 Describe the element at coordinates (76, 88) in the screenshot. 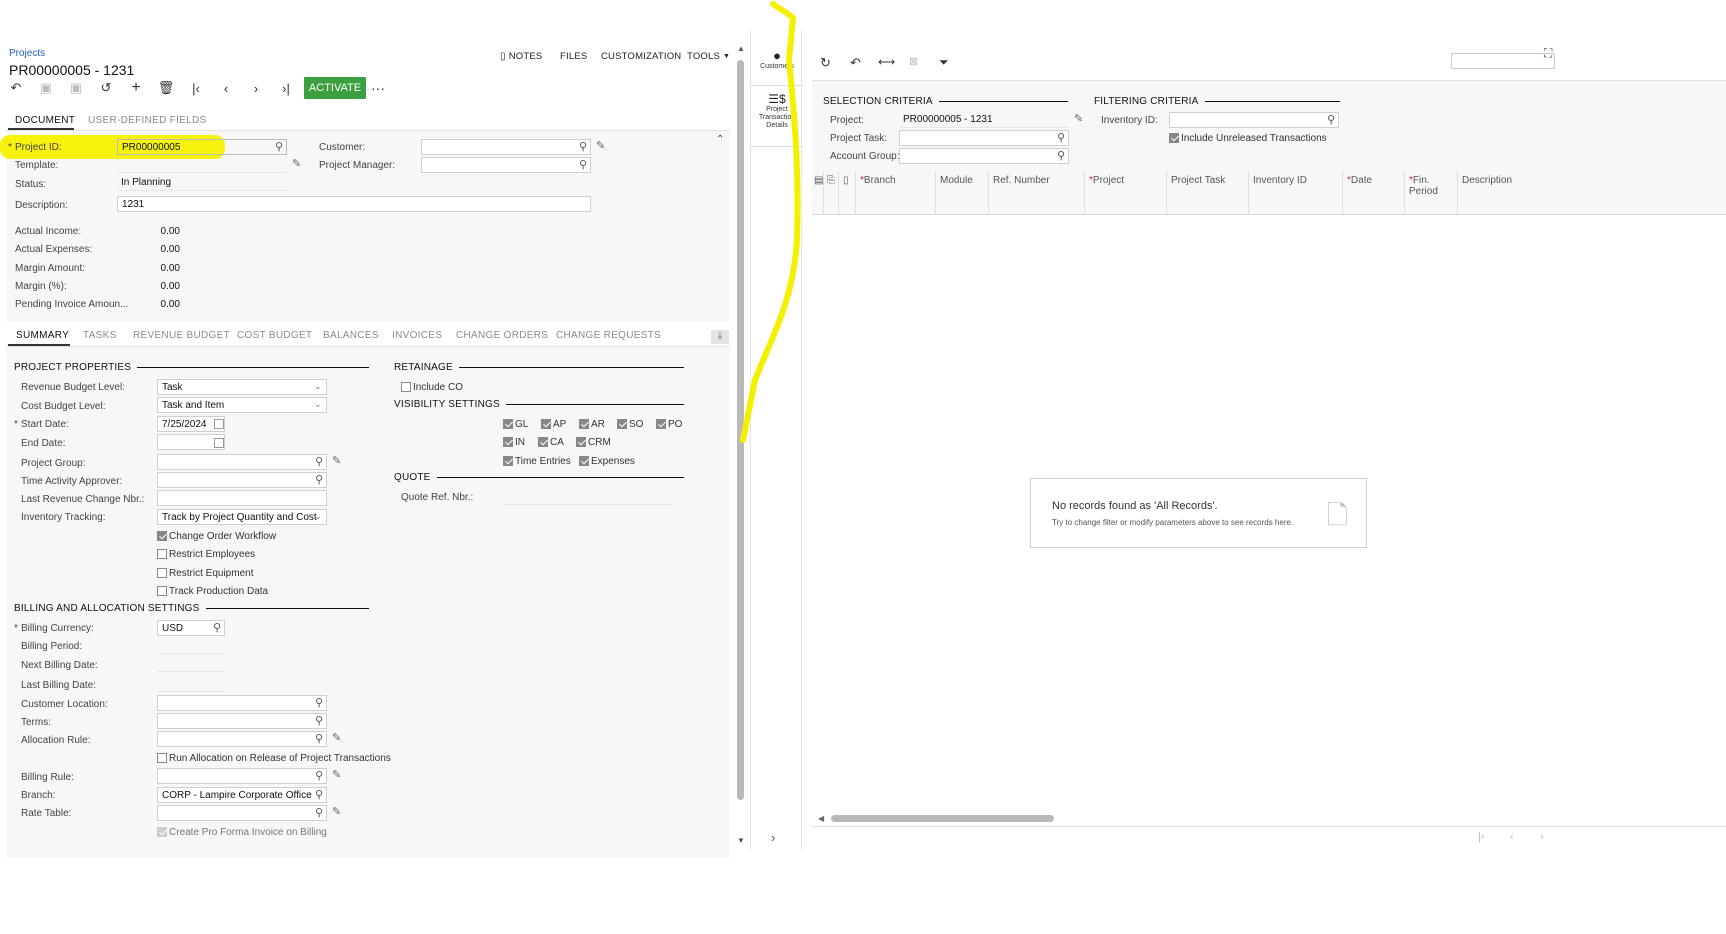

I see `save-close-icon: ▣` at that location.